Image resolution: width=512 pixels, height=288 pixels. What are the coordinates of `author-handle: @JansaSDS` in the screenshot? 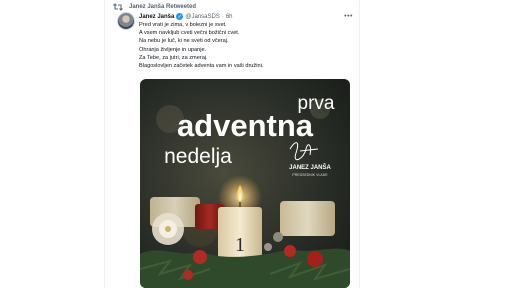 It's located at (202, 17).